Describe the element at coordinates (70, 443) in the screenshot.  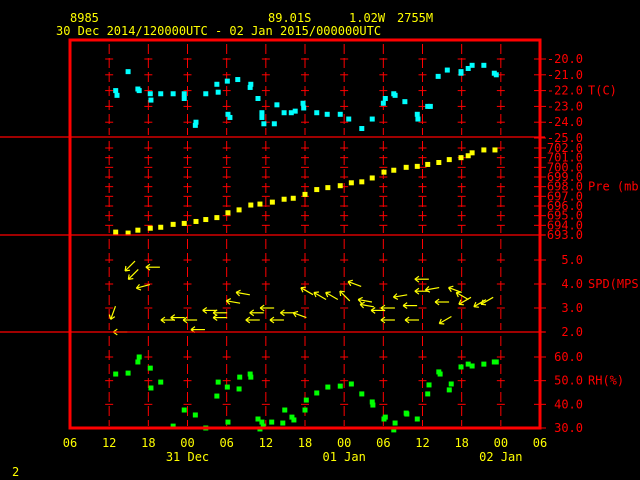
I see `x-tick-label: 06` at that location.